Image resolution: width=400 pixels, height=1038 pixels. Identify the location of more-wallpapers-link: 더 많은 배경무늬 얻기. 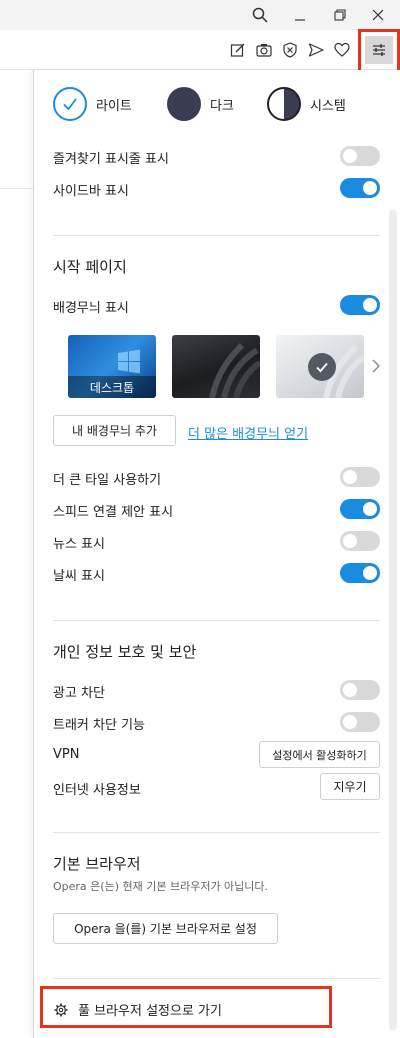
(248, 432).